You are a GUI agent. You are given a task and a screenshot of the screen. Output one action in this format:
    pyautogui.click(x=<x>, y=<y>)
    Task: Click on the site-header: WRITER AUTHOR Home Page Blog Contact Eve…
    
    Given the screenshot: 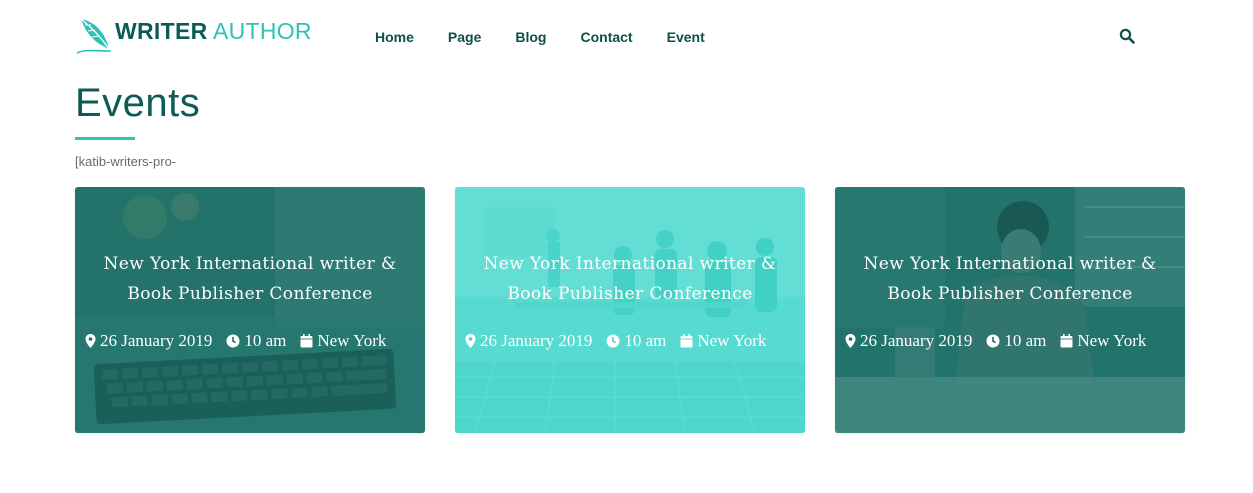 What is the action you would take?
    pyautogui.click(x=626, y=36)
    